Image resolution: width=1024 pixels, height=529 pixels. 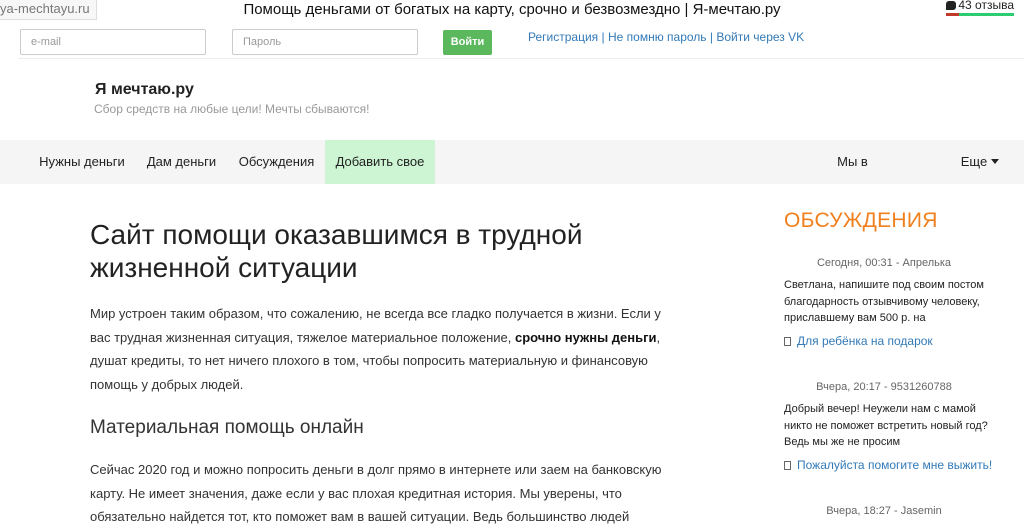 What do you see at coordinates (380, 162) in the screenshot?
I see `nav-add-own: Добавить свое` at bounding box center [380, 162].